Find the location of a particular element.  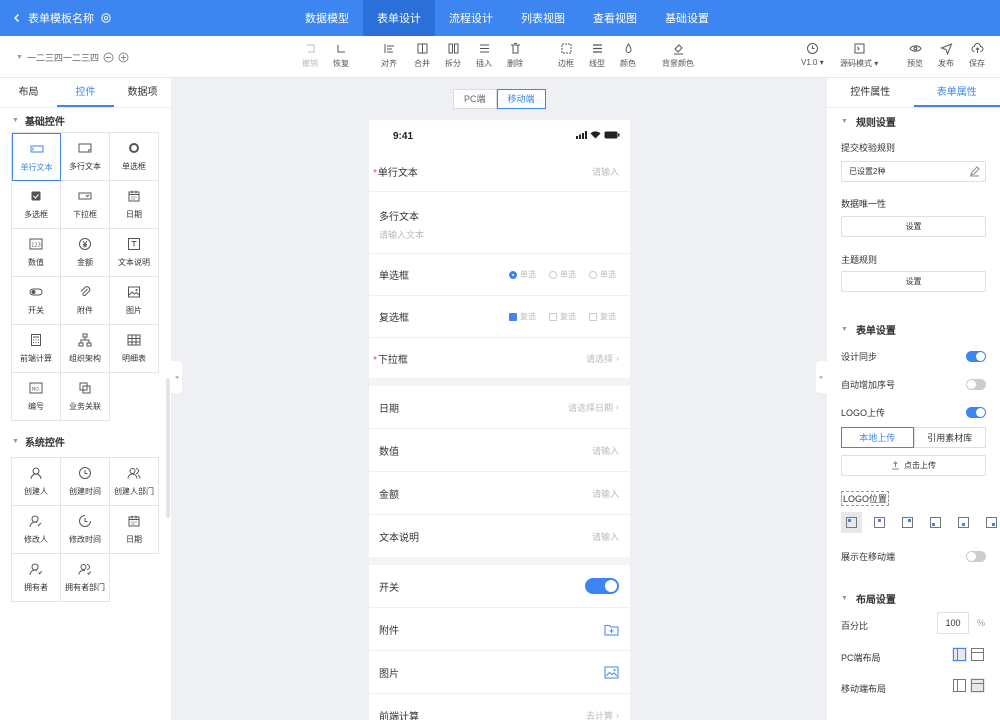

control-serial-number: NO. 编号 is located at coordinates (36, 397).